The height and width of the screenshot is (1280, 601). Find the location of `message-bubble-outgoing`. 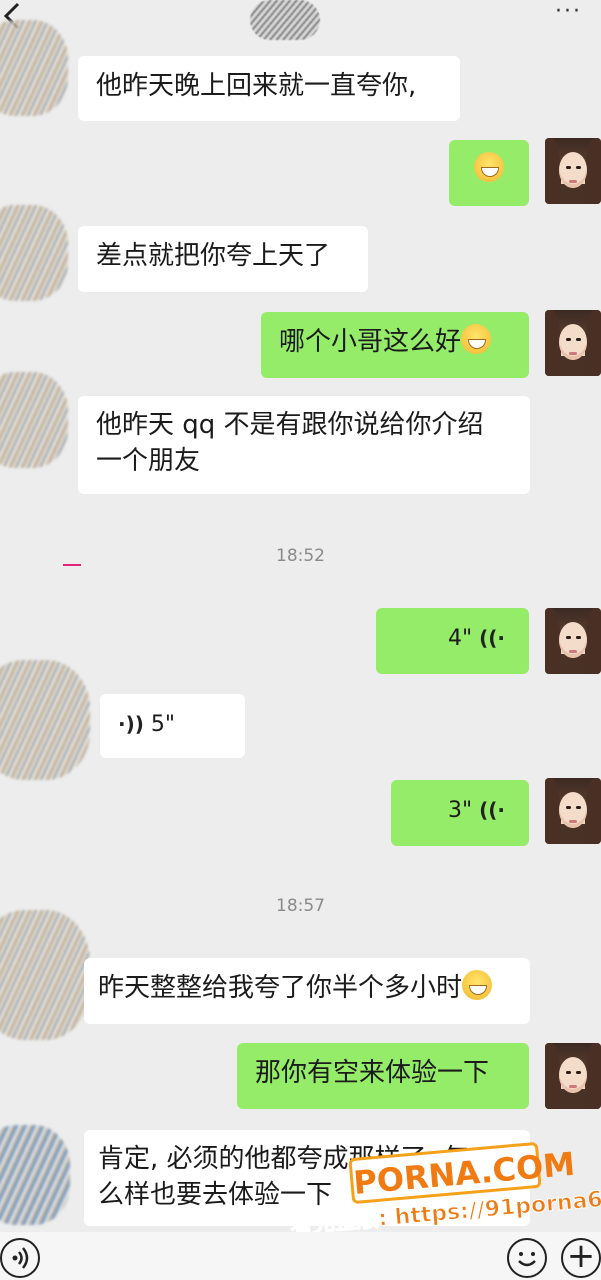

message-bubble-outgoing is located at coordinates (489, 173).